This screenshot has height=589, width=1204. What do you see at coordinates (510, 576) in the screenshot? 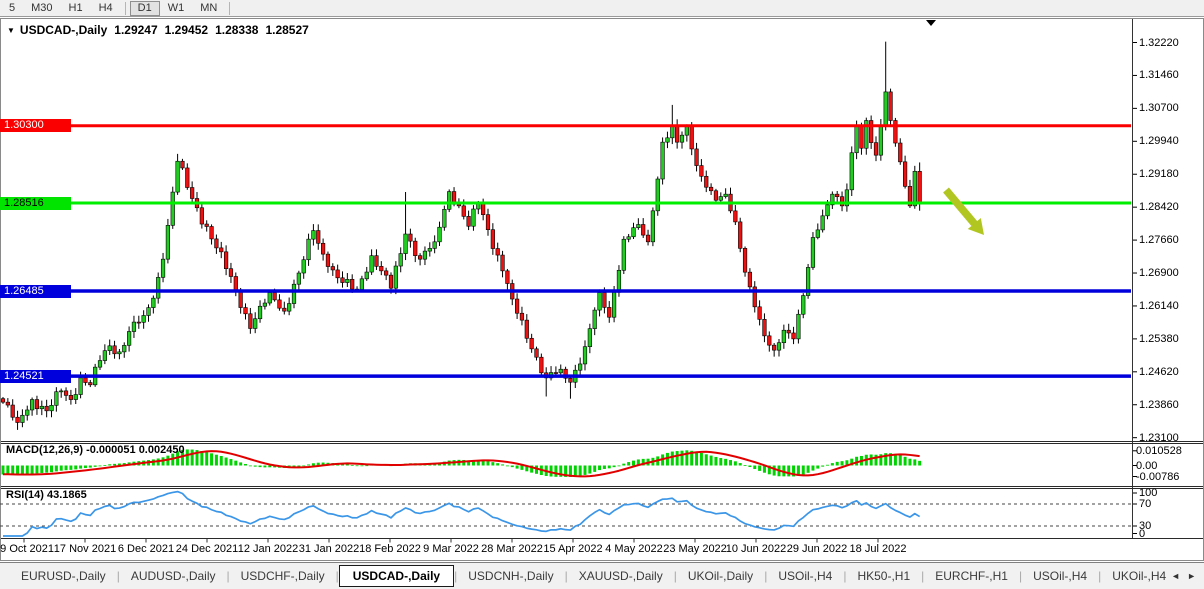
I see `tab-usdcnh-daily: USDCNH-,Daily` at bounding box center [510, 576].